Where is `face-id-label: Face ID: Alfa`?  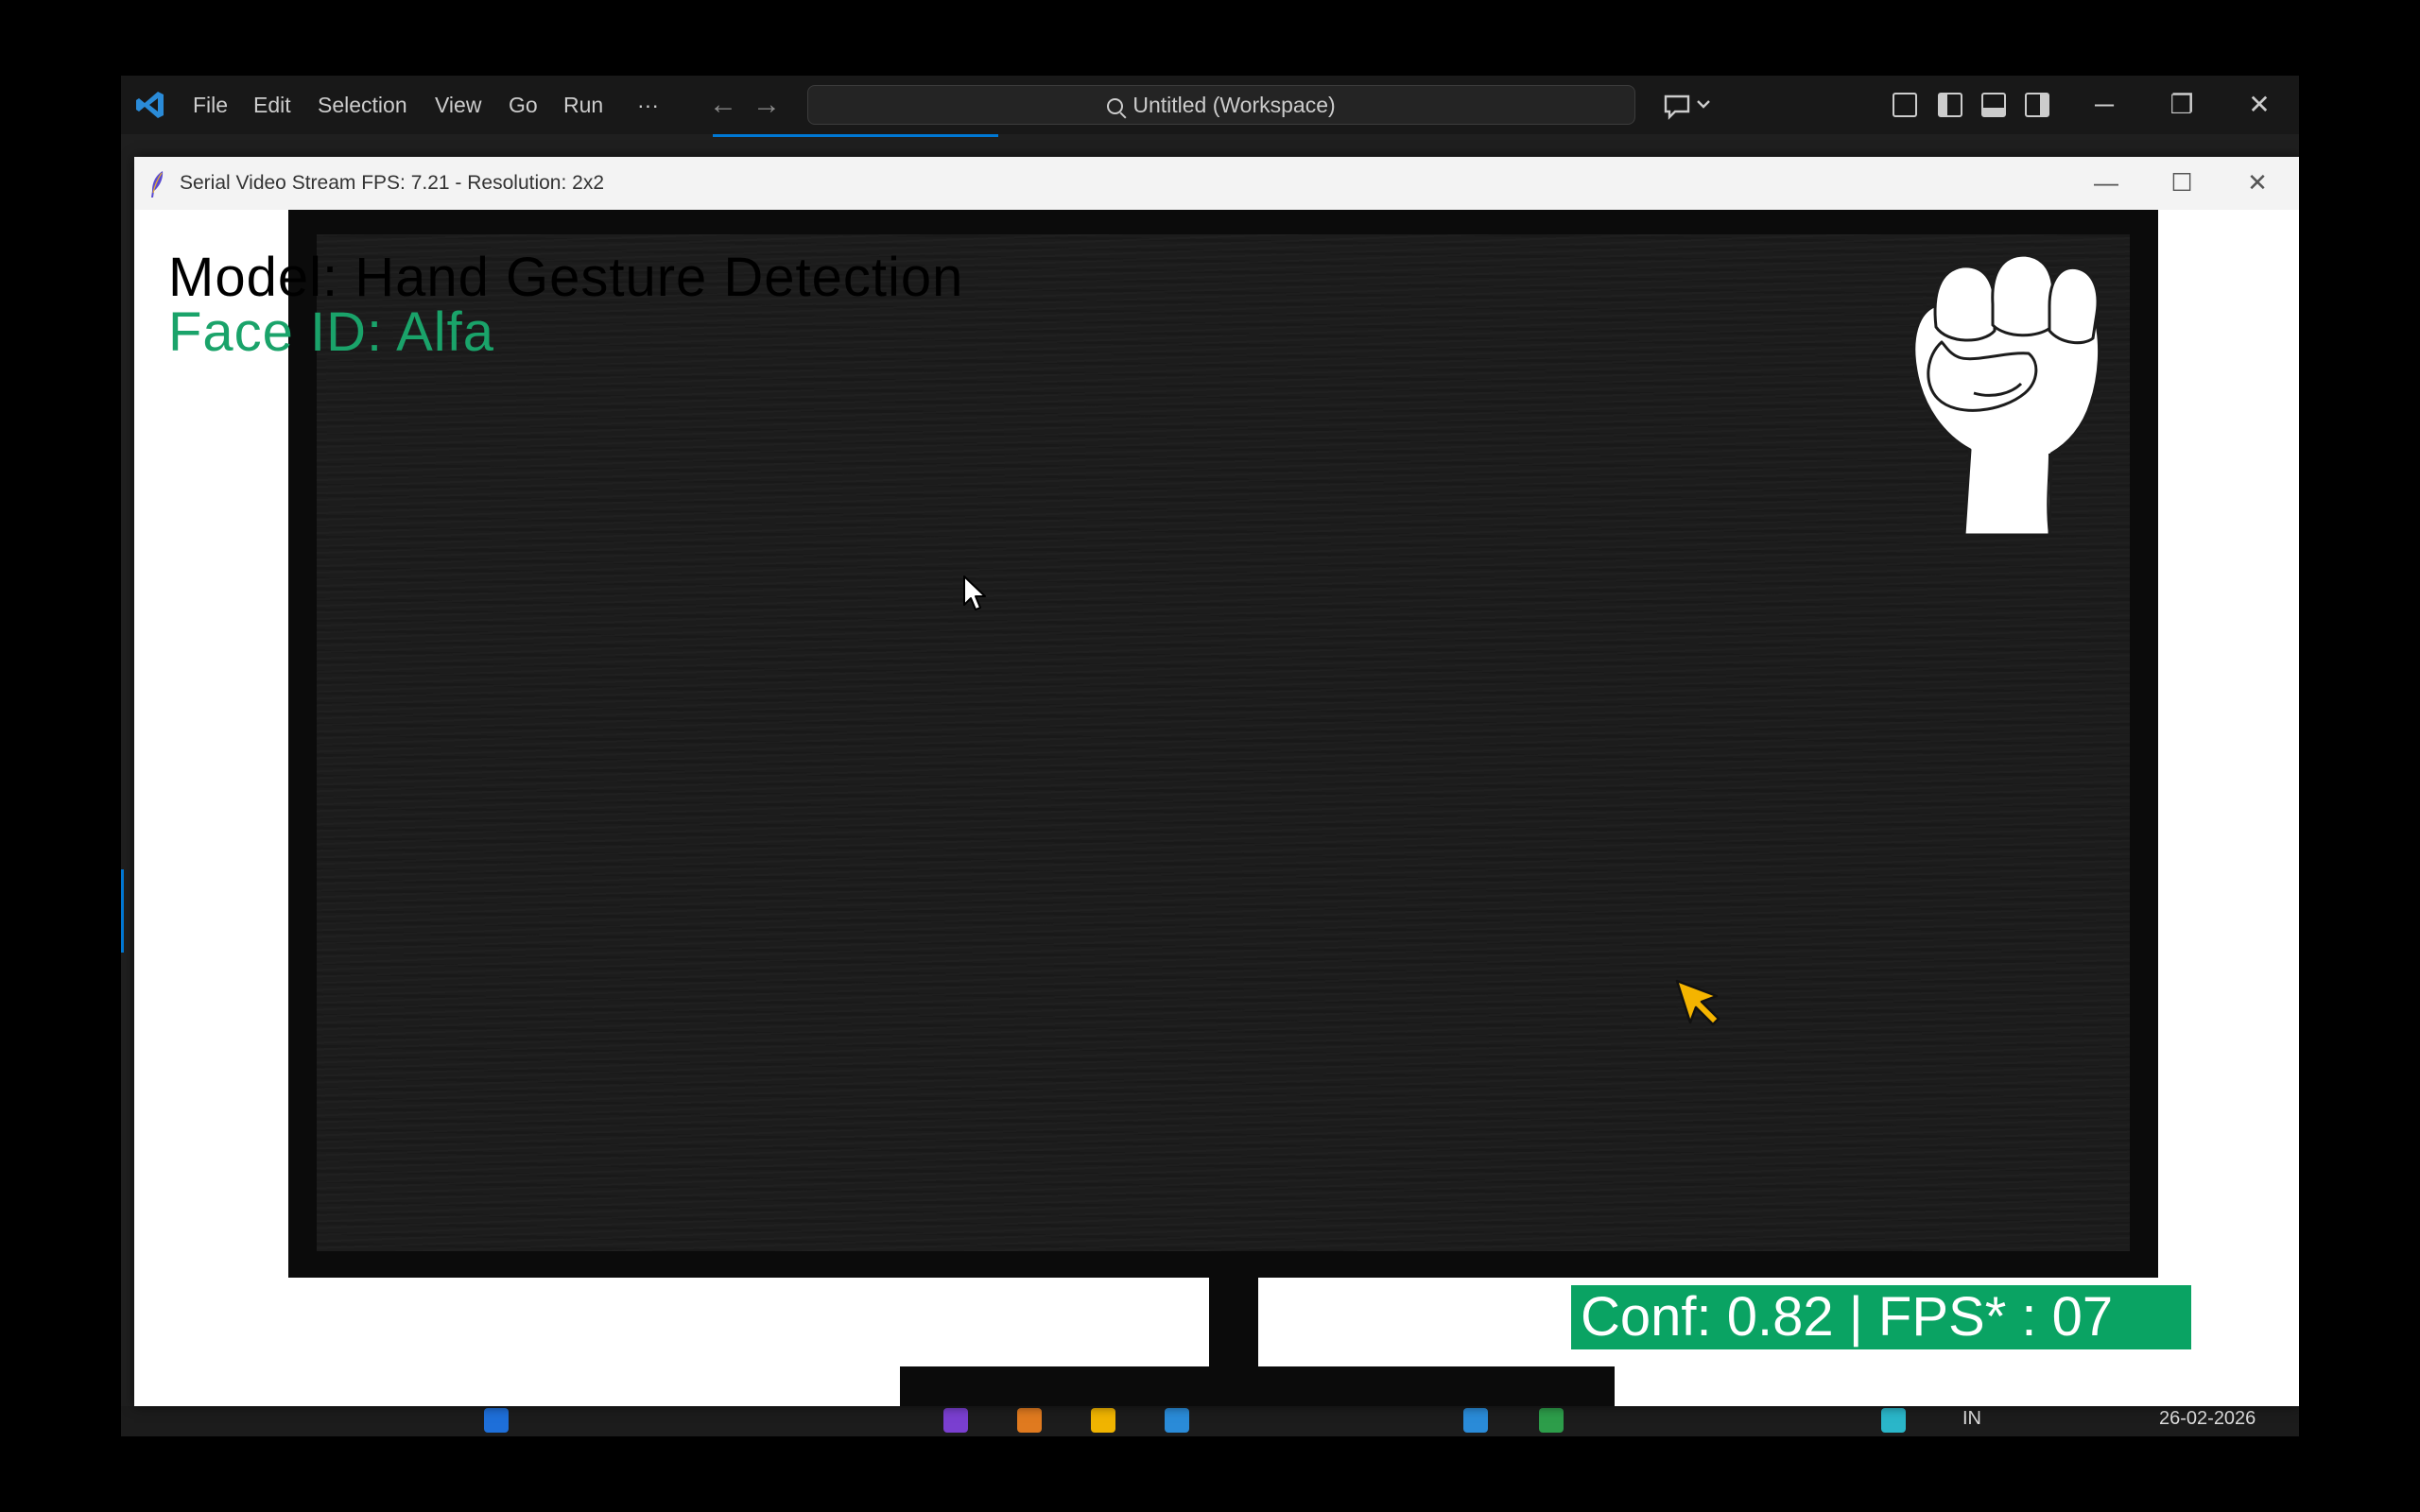
face-id-label: Face ID: Alfa is located at coordinates (331, 332).